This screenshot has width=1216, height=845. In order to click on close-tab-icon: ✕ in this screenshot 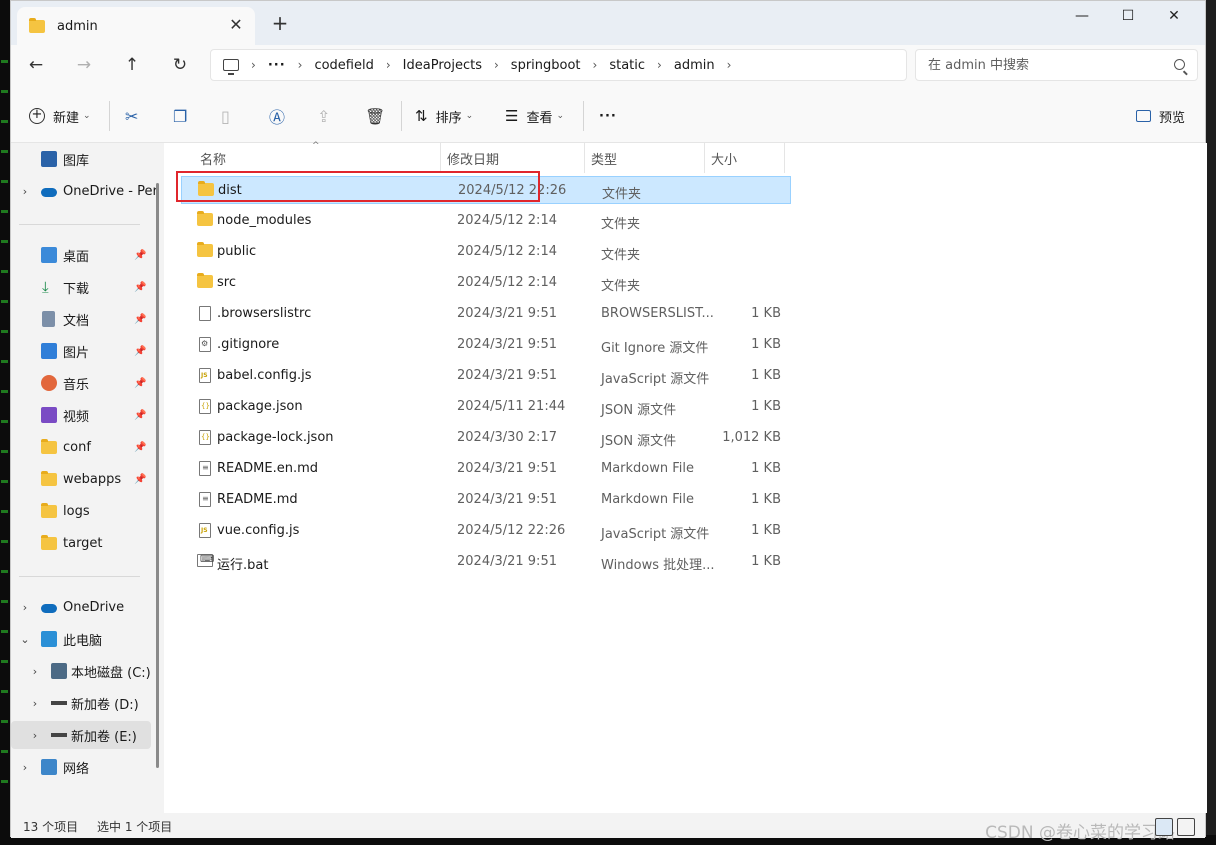, I will do `click(236, 25)`.